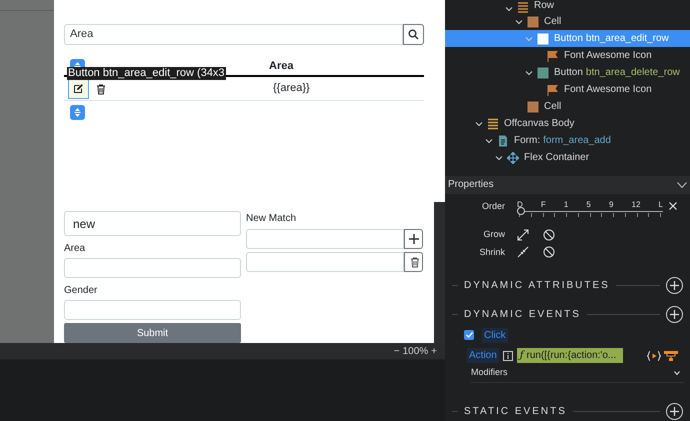 This screenshot has width=690, height=421. What do you see at coordinates (611, 205) in the screenshot?
I see `tick-label: 9` at bounding box center [611, 205].